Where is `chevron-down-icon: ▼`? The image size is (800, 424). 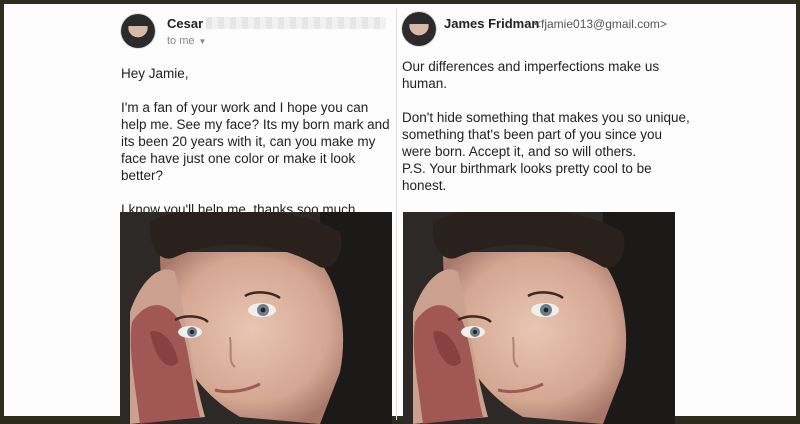
chevron-down-icon: ▼ is located at coordinates (203, 41).